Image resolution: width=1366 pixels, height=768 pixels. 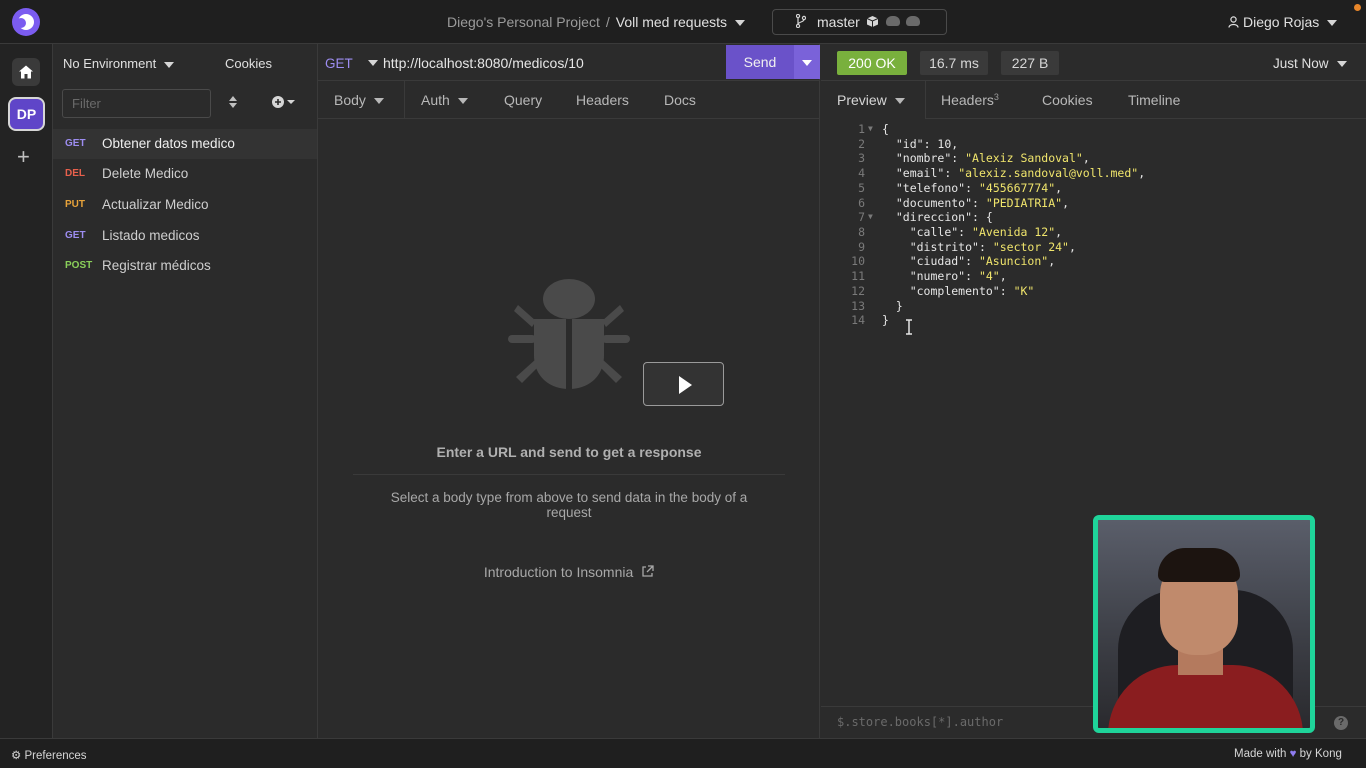 I want to click on environment-label: No Environment, so click(x=110, y=63).